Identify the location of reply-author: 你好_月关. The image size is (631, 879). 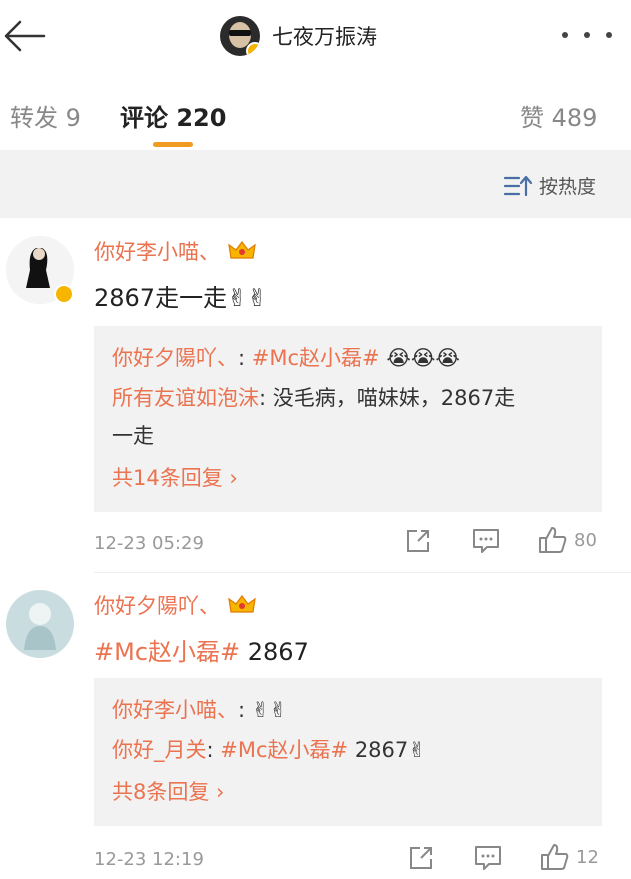
(159, 750).